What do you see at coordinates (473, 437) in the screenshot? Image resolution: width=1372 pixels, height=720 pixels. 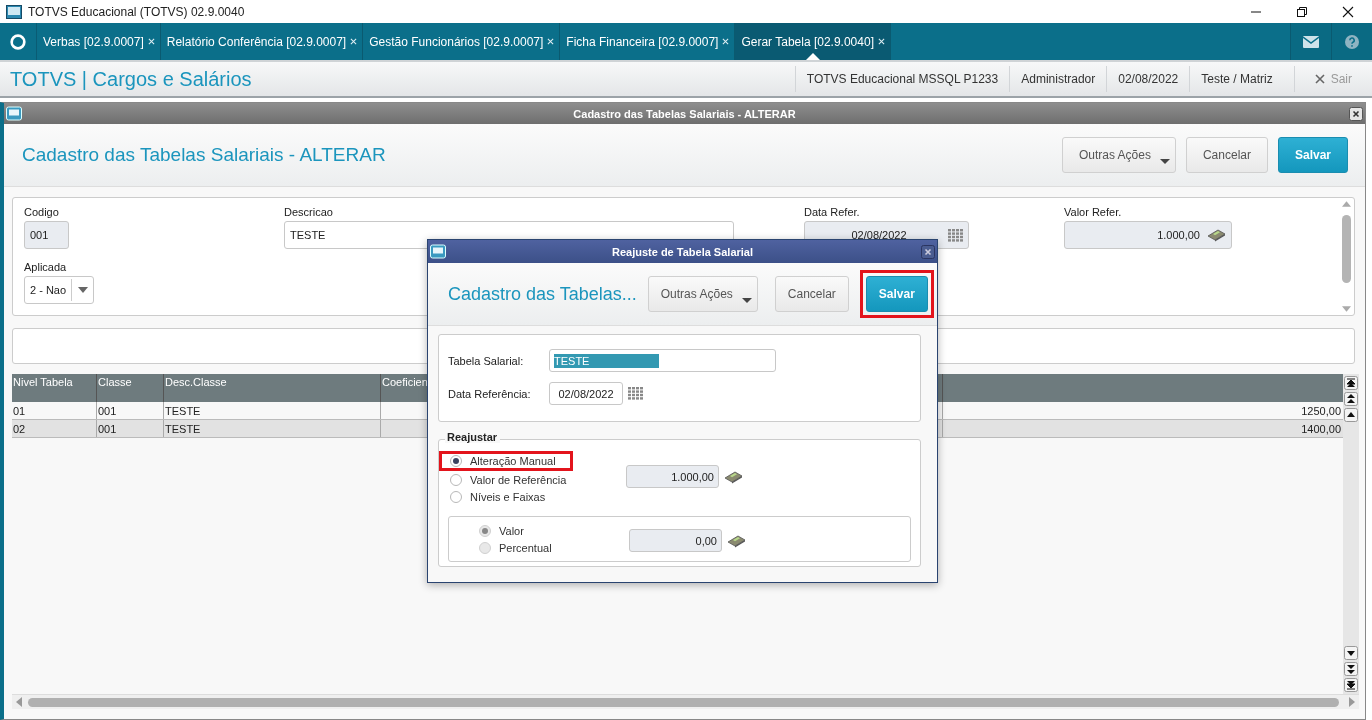 I see `group-title: Reajustar` at bounding box center [473, 437].